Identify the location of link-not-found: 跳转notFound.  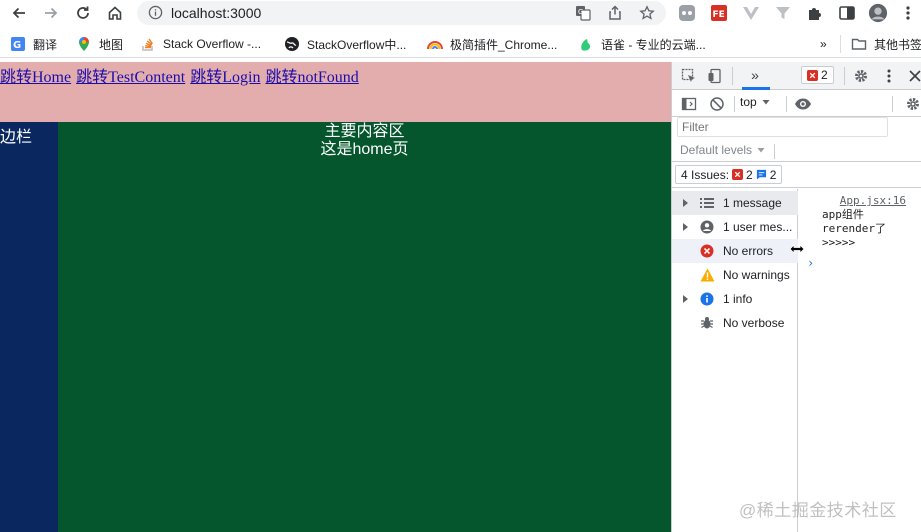
(311, 77).